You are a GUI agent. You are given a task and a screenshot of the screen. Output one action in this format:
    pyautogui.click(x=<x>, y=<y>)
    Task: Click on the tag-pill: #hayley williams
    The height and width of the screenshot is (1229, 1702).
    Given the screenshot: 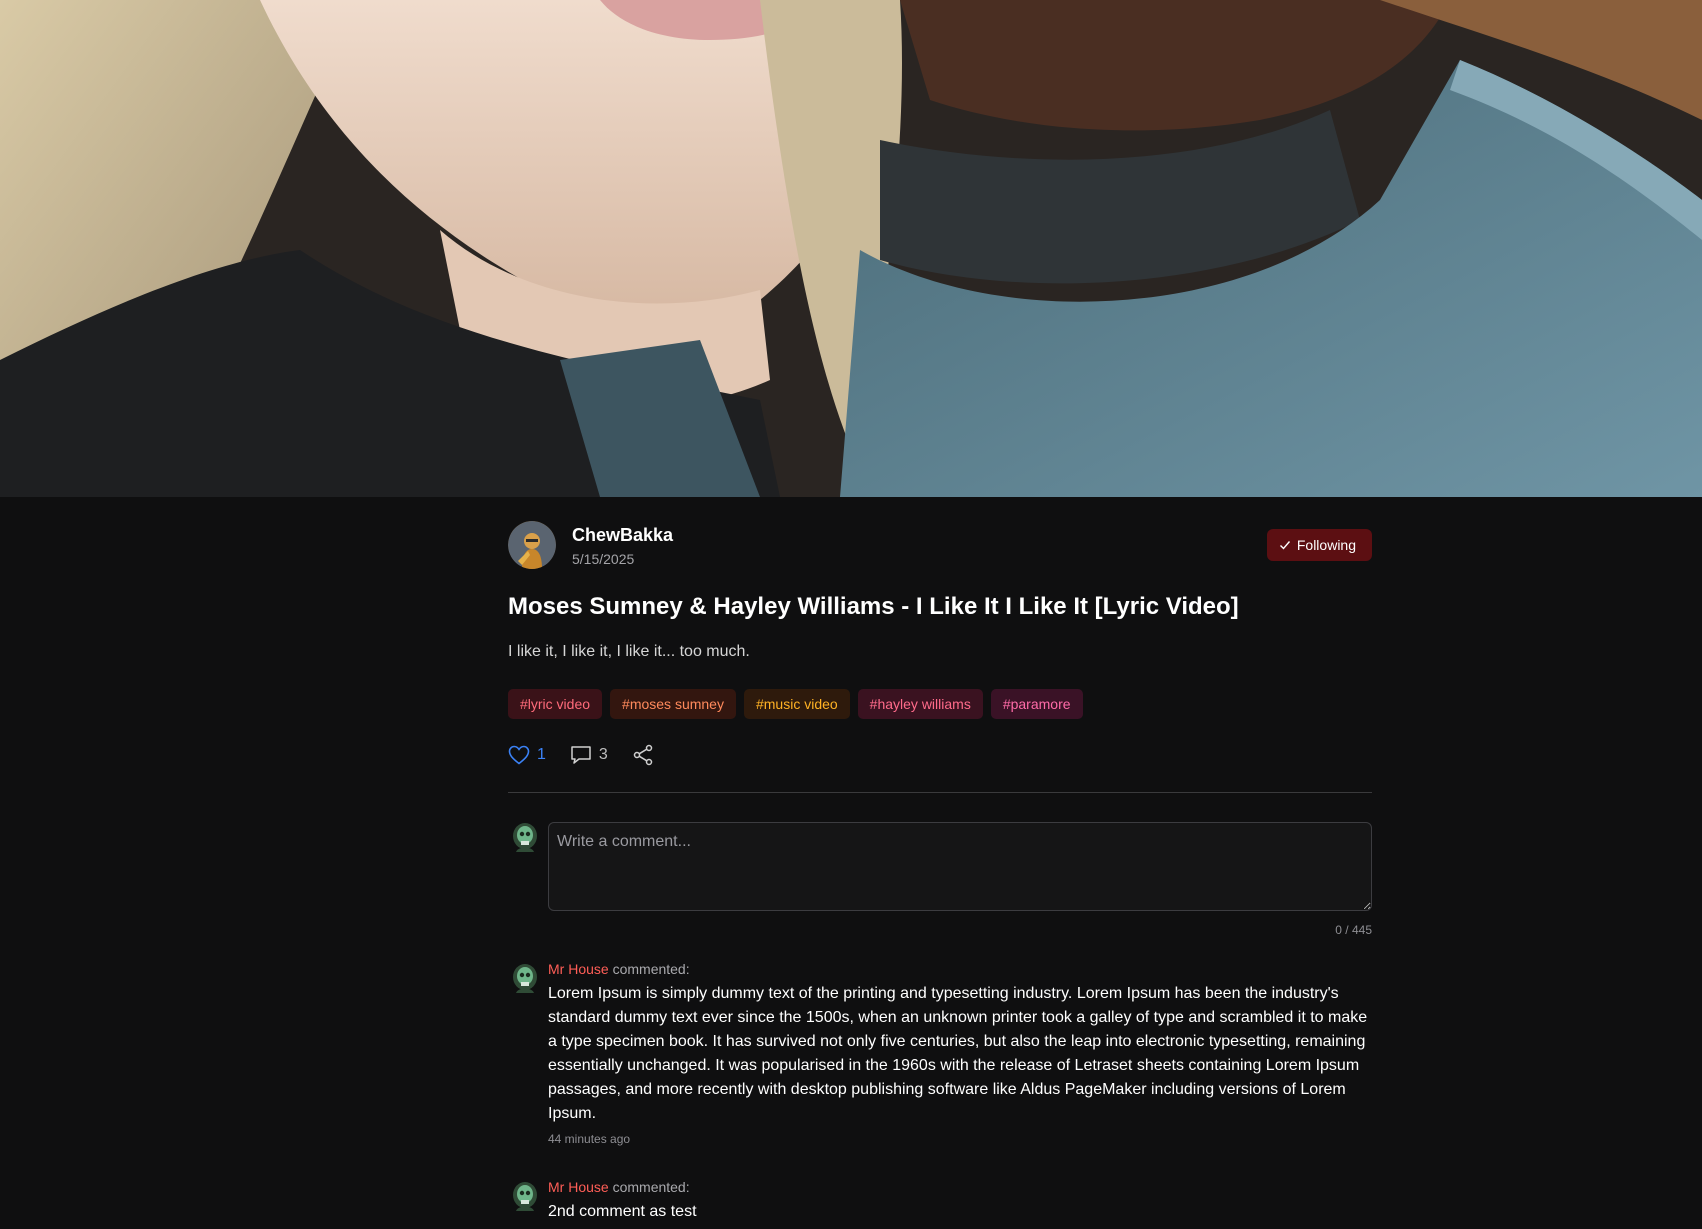 What is the action you would take?
    pyautogui.click(x=920, y=704)
    